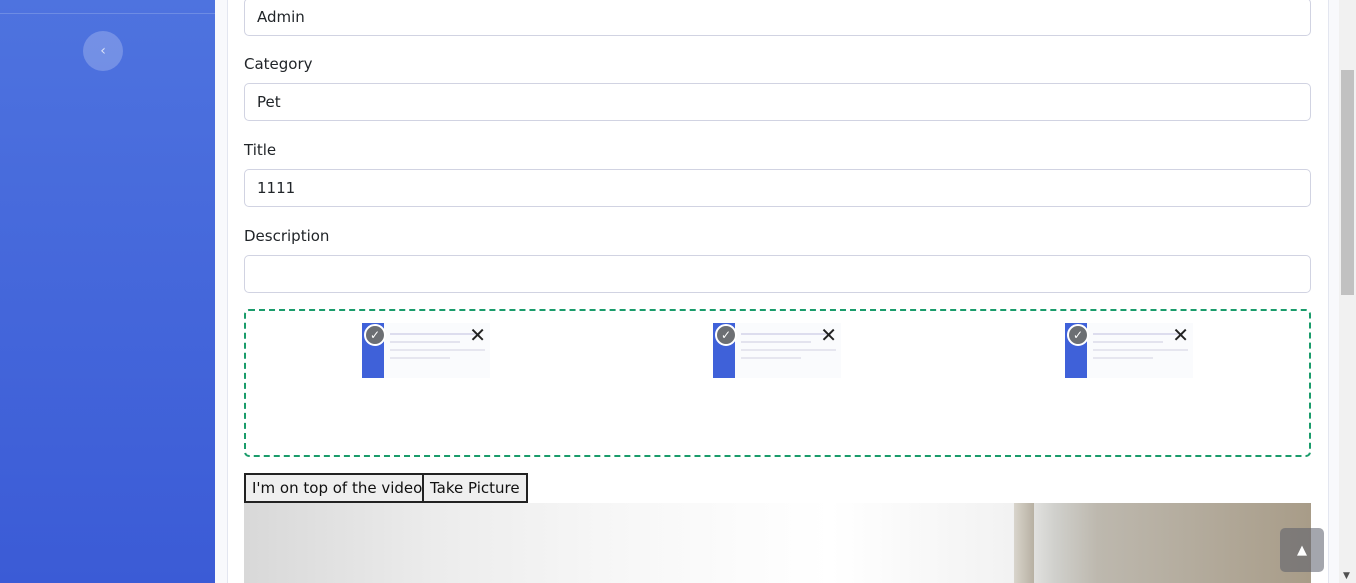 This screenshot has width=1356, height=583. I want to click on scroll-to-top-button: ▲, so click(1302, 550).